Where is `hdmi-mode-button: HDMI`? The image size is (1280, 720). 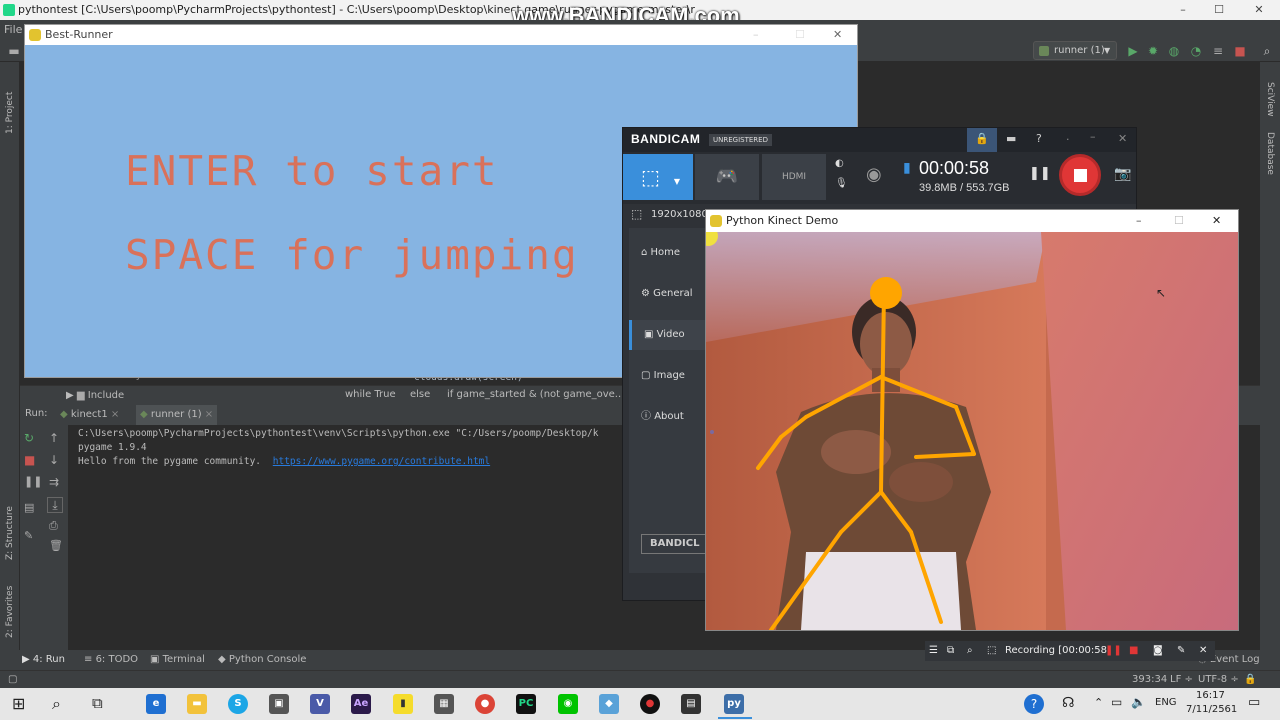 hdmi-mode-button: HDMI is located at coordinates (794, 177).